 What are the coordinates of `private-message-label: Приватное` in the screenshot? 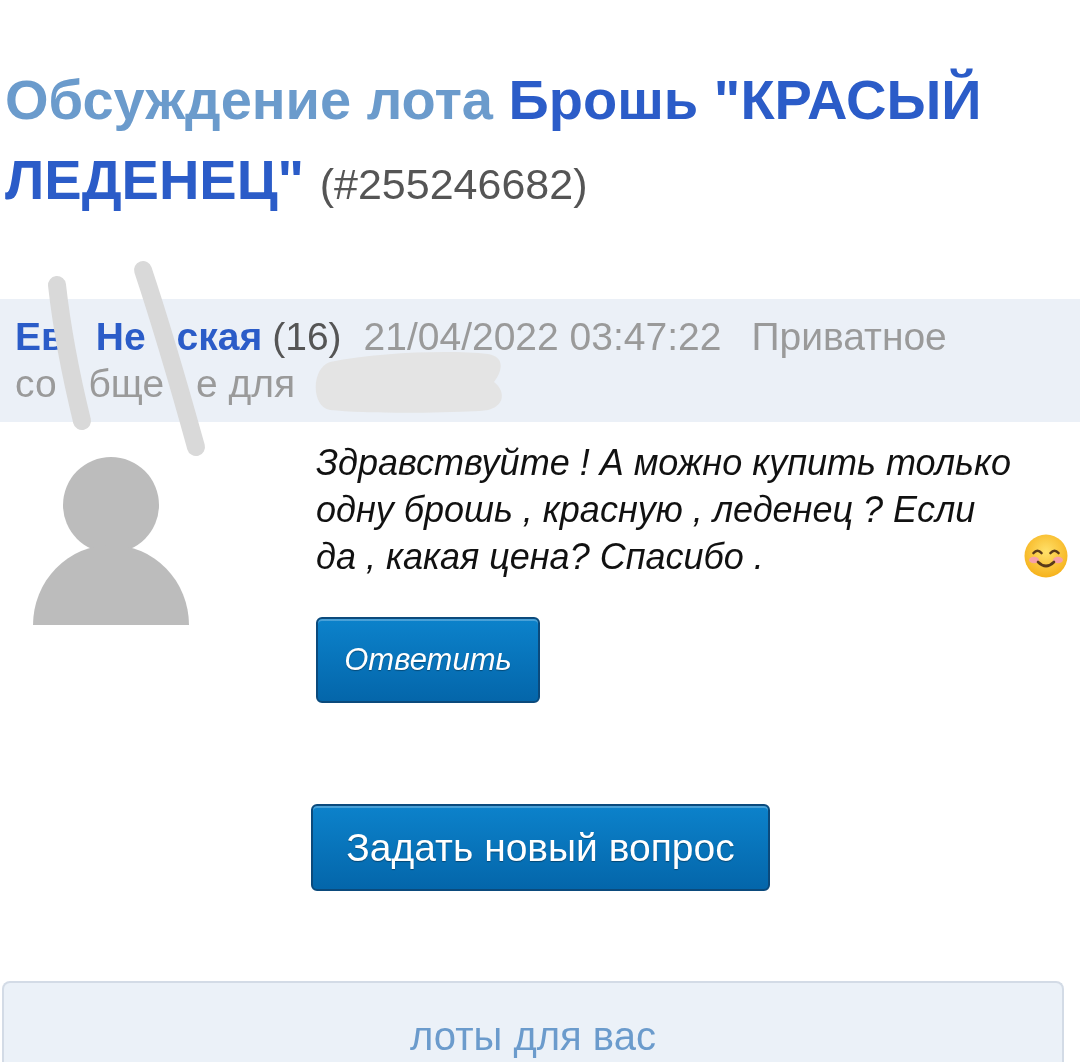 It's located at (849, 337).